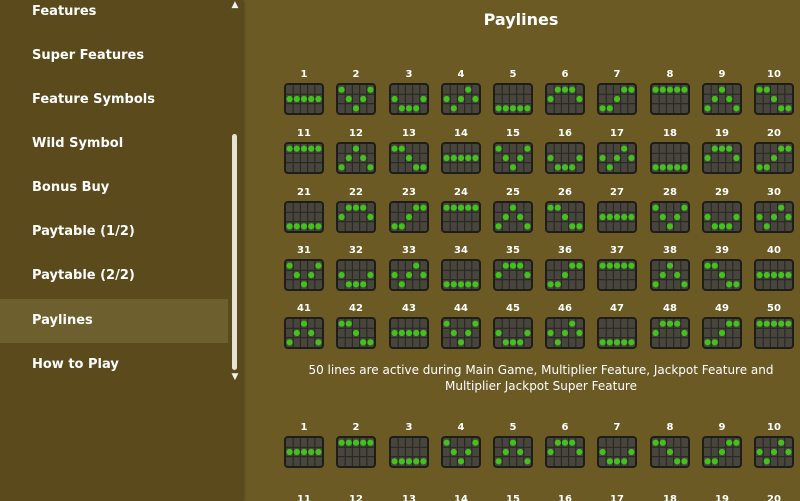  Describe the element at coordinates (114, 321) in the screenshot. I see `sidebar-item-paylines: Paylines` at that location.